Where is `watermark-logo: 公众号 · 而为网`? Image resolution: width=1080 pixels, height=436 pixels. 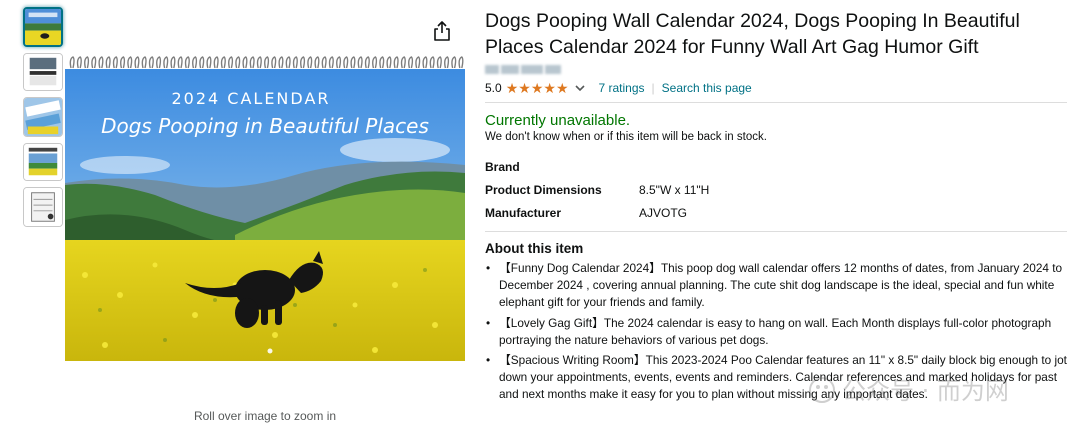 watermark-logo: 公众号 · 而为网 is located at coordinates (909, 391).